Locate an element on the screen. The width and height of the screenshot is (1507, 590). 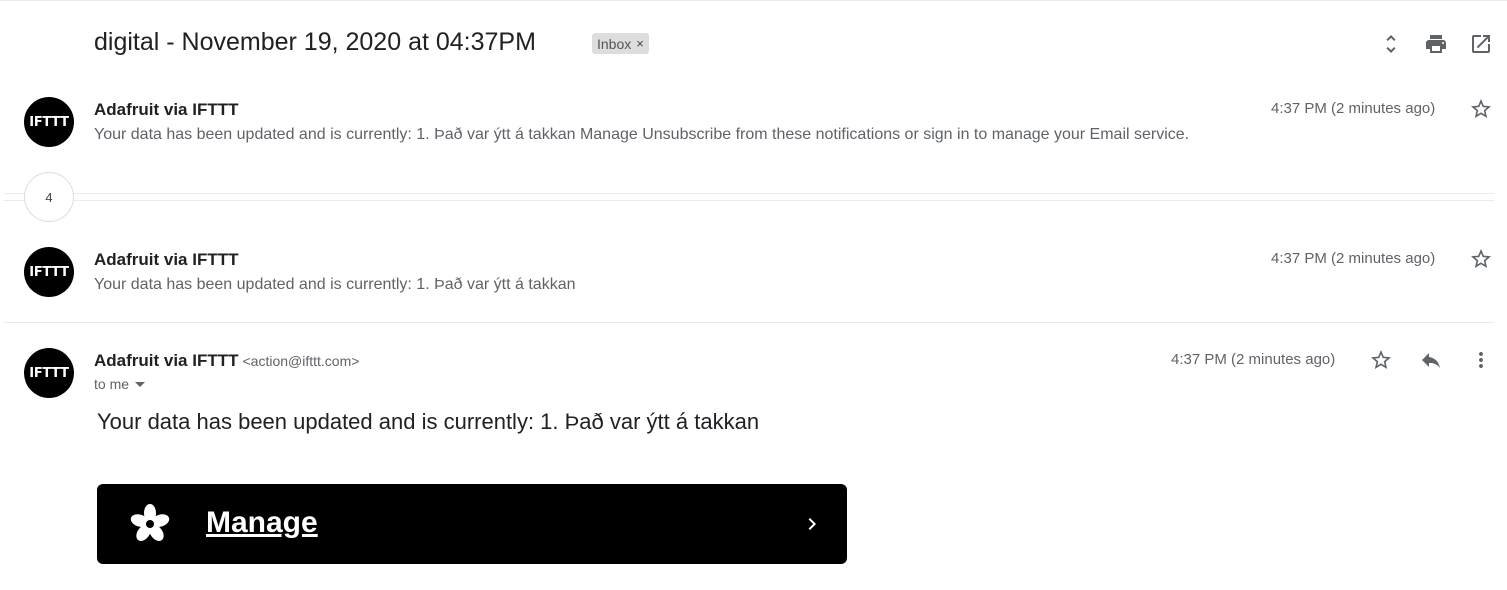
thread-subject: digital - November 19, 2020 at 04:37PM is located at coordinates (315, 42).